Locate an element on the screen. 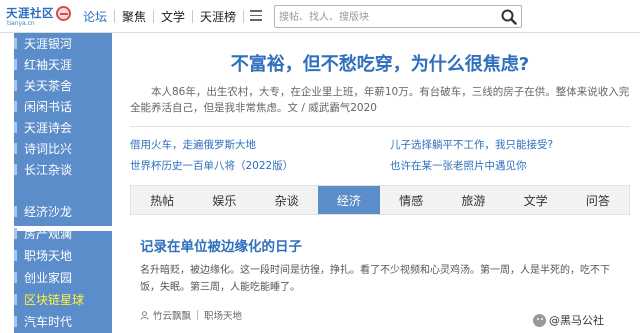 This screenshot has width=640, height=333. search-icon is located at coordinates (509, 17).